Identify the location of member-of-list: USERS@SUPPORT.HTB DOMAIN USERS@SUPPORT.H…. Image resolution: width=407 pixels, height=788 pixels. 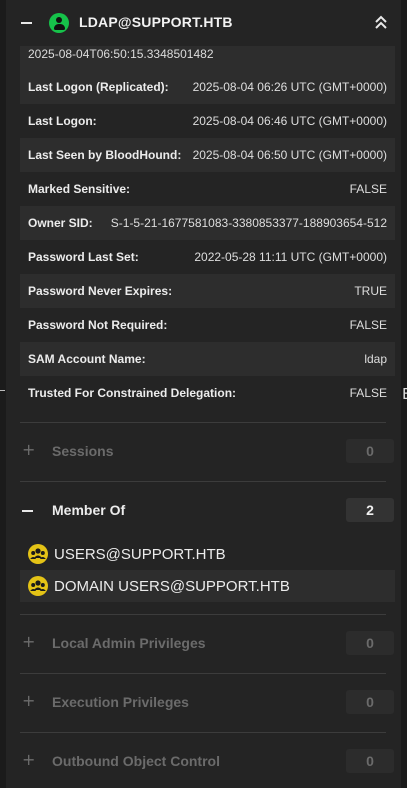
(207, 570).